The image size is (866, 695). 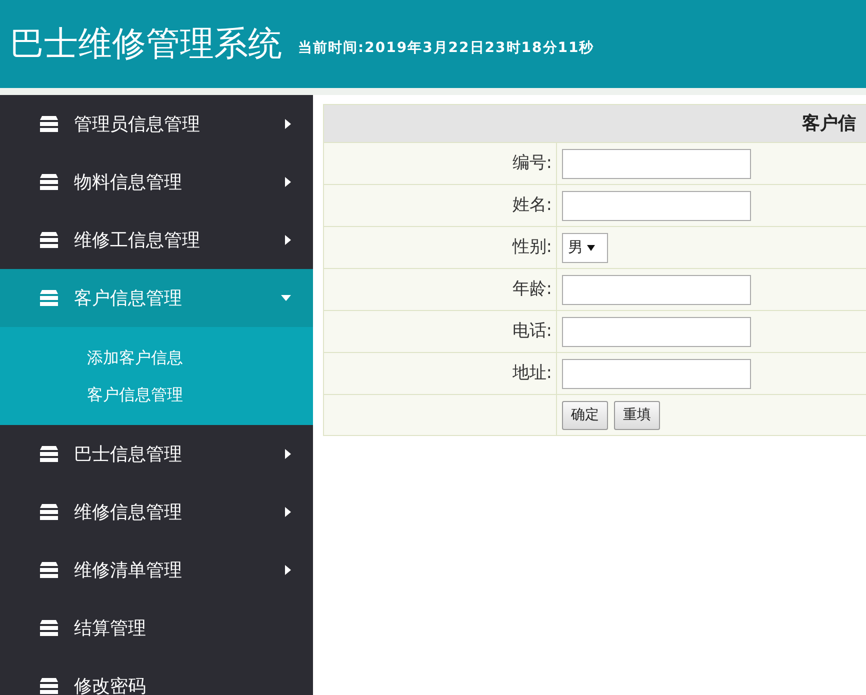 What do you see at coordinates (156, 182) in the screenshot?
I see `sidebar-item: 物料信息管理` at bounding box center [156, 182].